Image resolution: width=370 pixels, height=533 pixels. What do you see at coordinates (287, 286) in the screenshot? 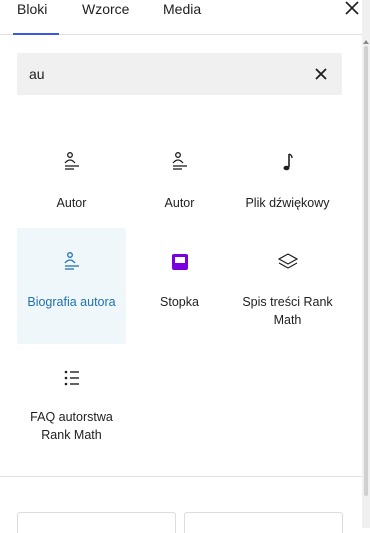
I see `block-item-table-of-contents: Spis treści Rank Math` at bounding box center [287, 286].